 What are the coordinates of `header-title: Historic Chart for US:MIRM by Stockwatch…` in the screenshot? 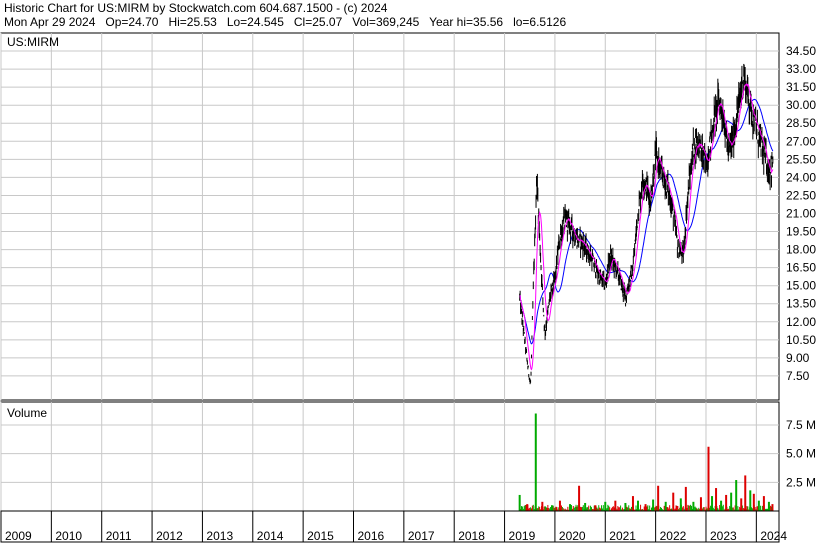 It's located at (196, 8).